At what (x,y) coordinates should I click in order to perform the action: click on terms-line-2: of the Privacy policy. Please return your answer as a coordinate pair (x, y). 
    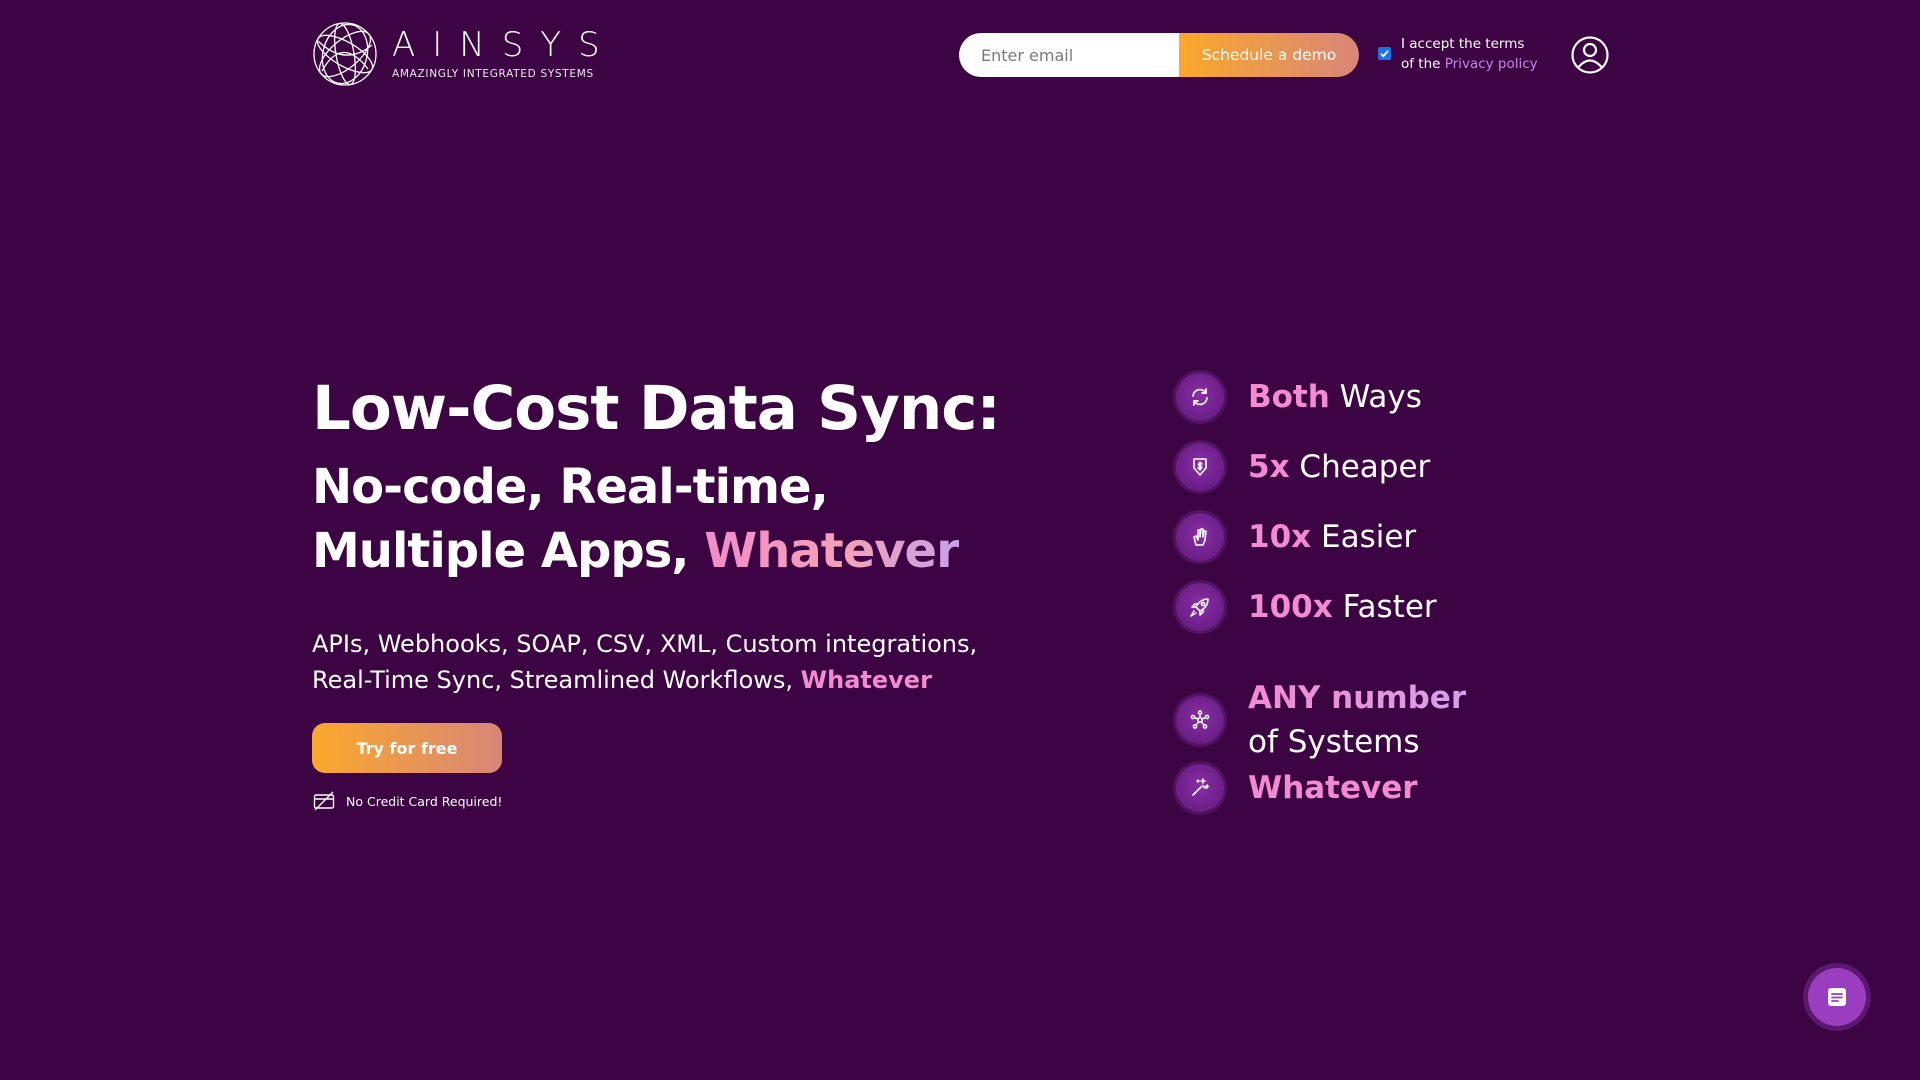
    Looking at the image, I should click on (1469, 64).